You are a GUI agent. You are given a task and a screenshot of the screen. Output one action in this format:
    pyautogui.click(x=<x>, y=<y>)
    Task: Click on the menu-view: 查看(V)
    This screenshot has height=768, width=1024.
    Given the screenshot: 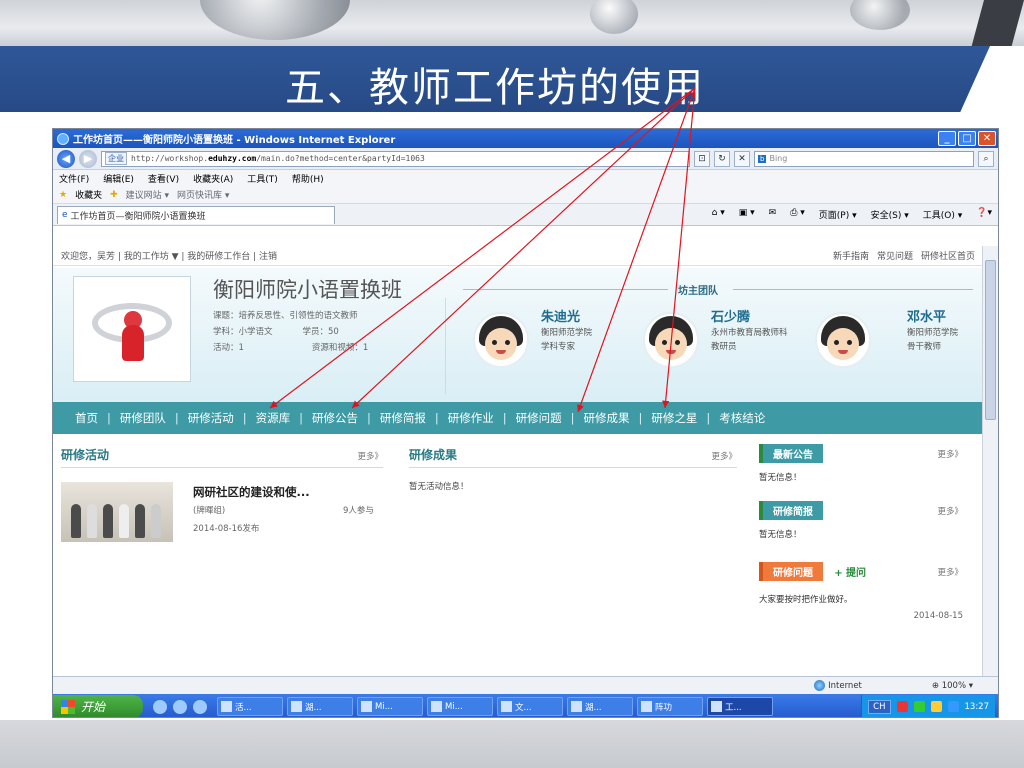 What is the action you would take?
    pyautogui.click(x=163, y=178)
    